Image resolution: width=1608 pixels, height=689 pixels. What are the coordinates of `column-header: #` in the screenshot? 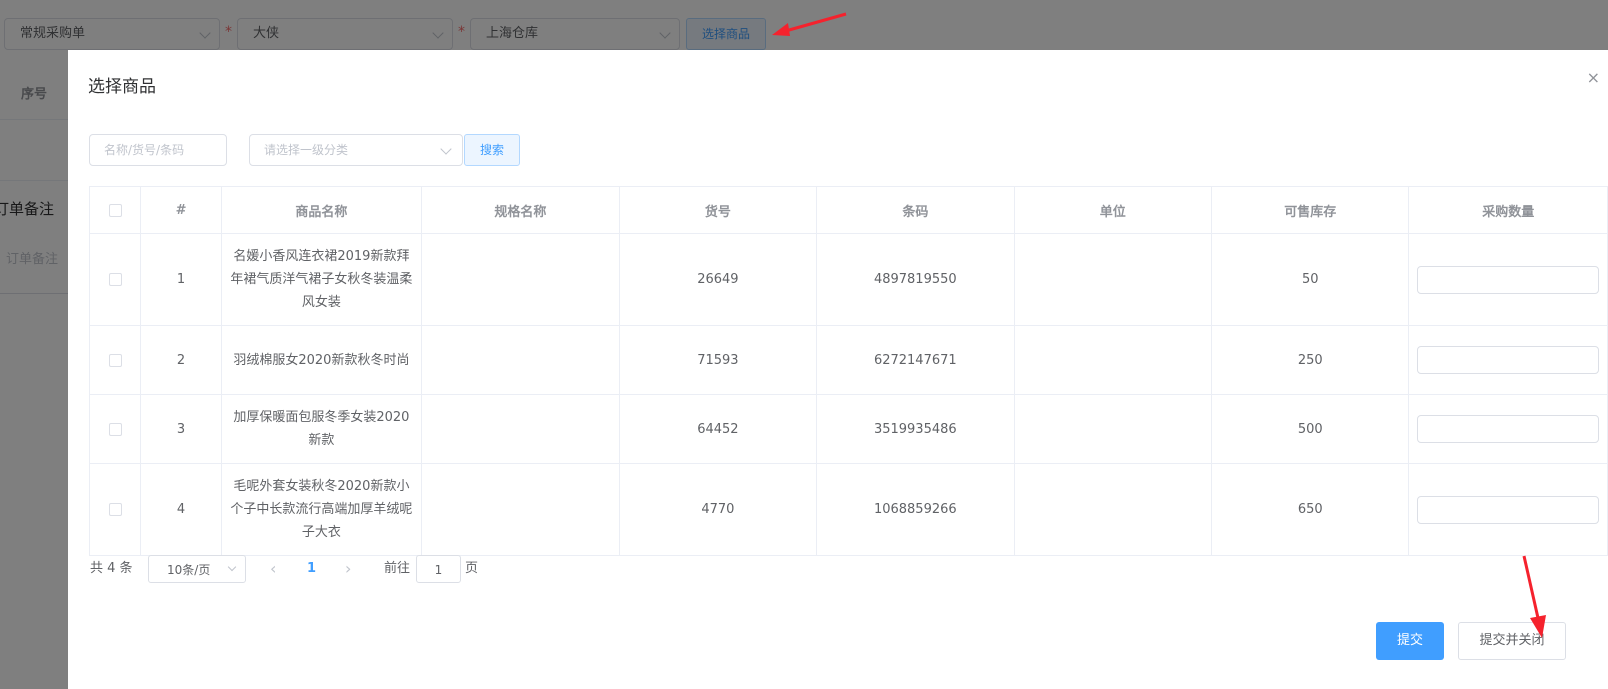 It's located at (181, 210).